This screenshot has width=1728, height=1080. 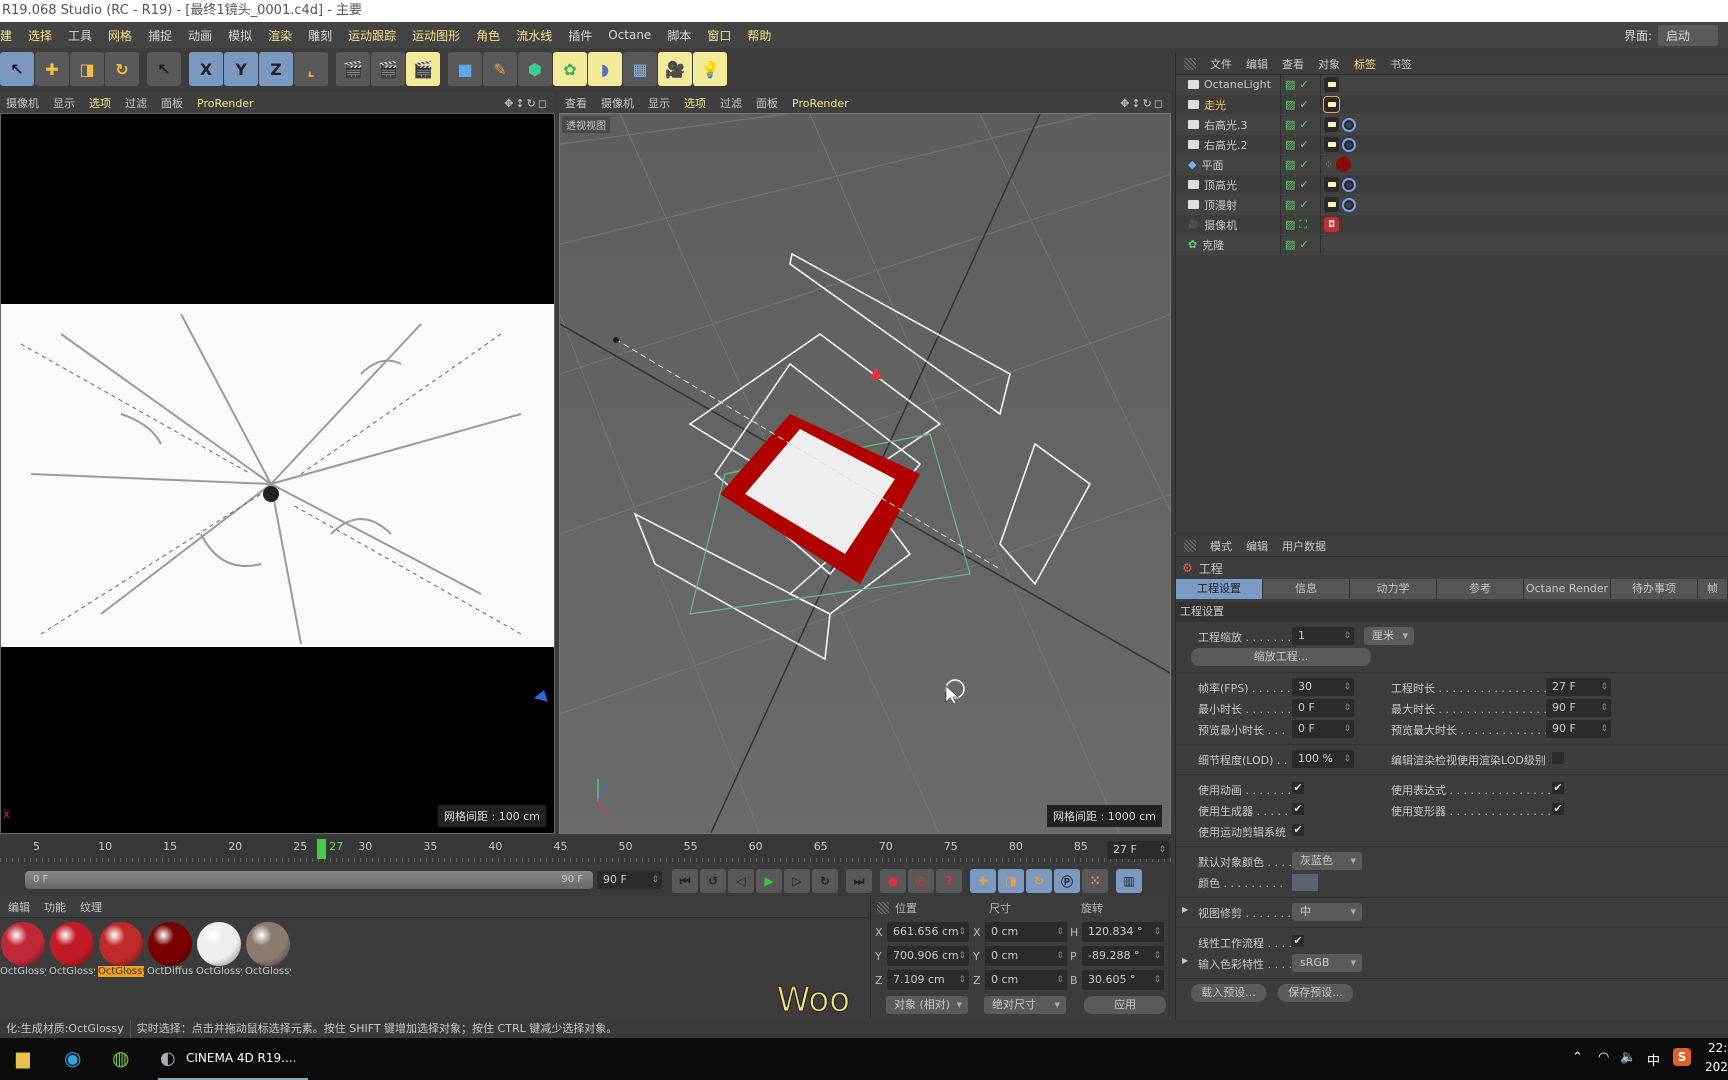 What do you see at coordinates (1323, 729) in the screenshot?
I see `preview-min-field: 0 F` at bounding box center [1323, 729].